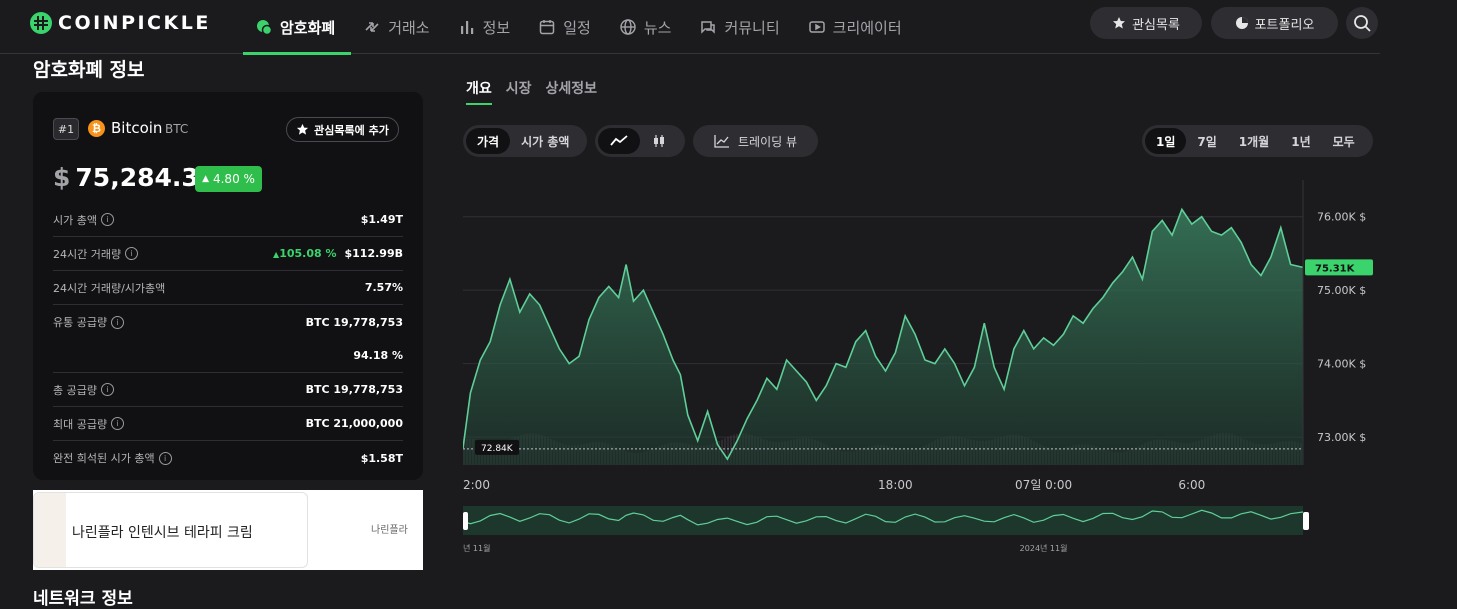  I want to click on range-1d: 1일, so click(1166, 141).